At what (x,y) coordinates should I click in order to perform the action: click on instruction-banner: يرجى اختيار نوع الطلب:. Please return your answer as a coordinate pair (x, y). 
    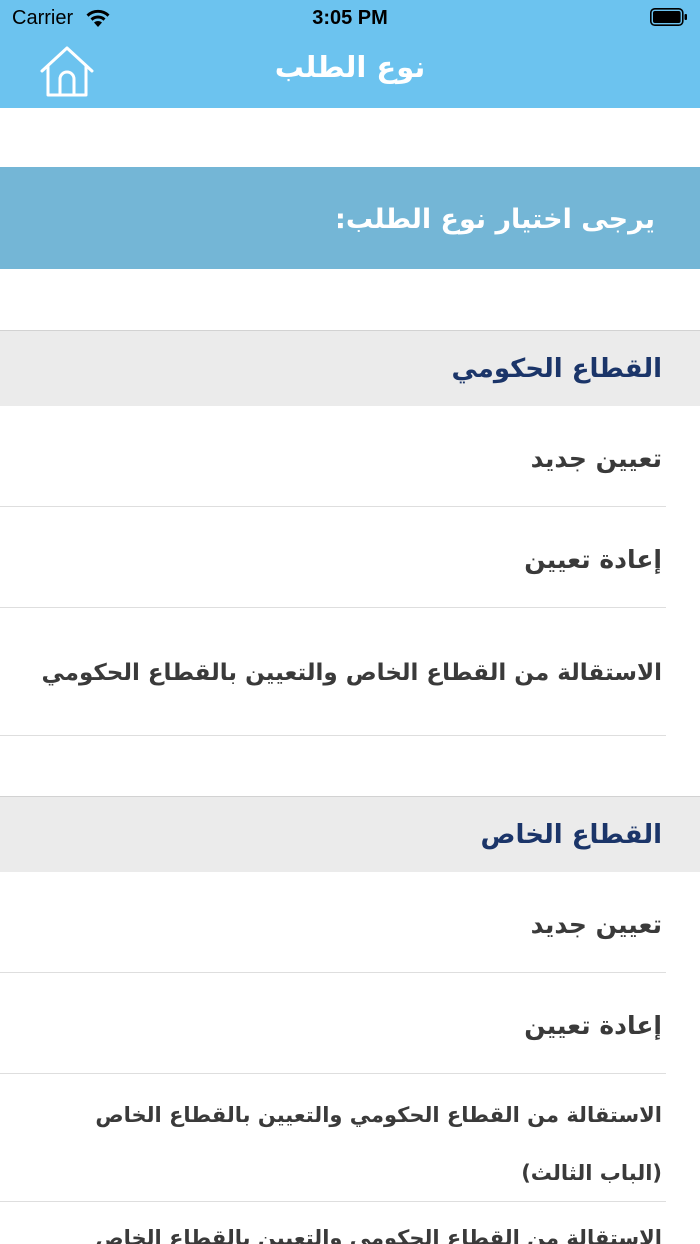
    Looking at the image, I should click on (350, 218).